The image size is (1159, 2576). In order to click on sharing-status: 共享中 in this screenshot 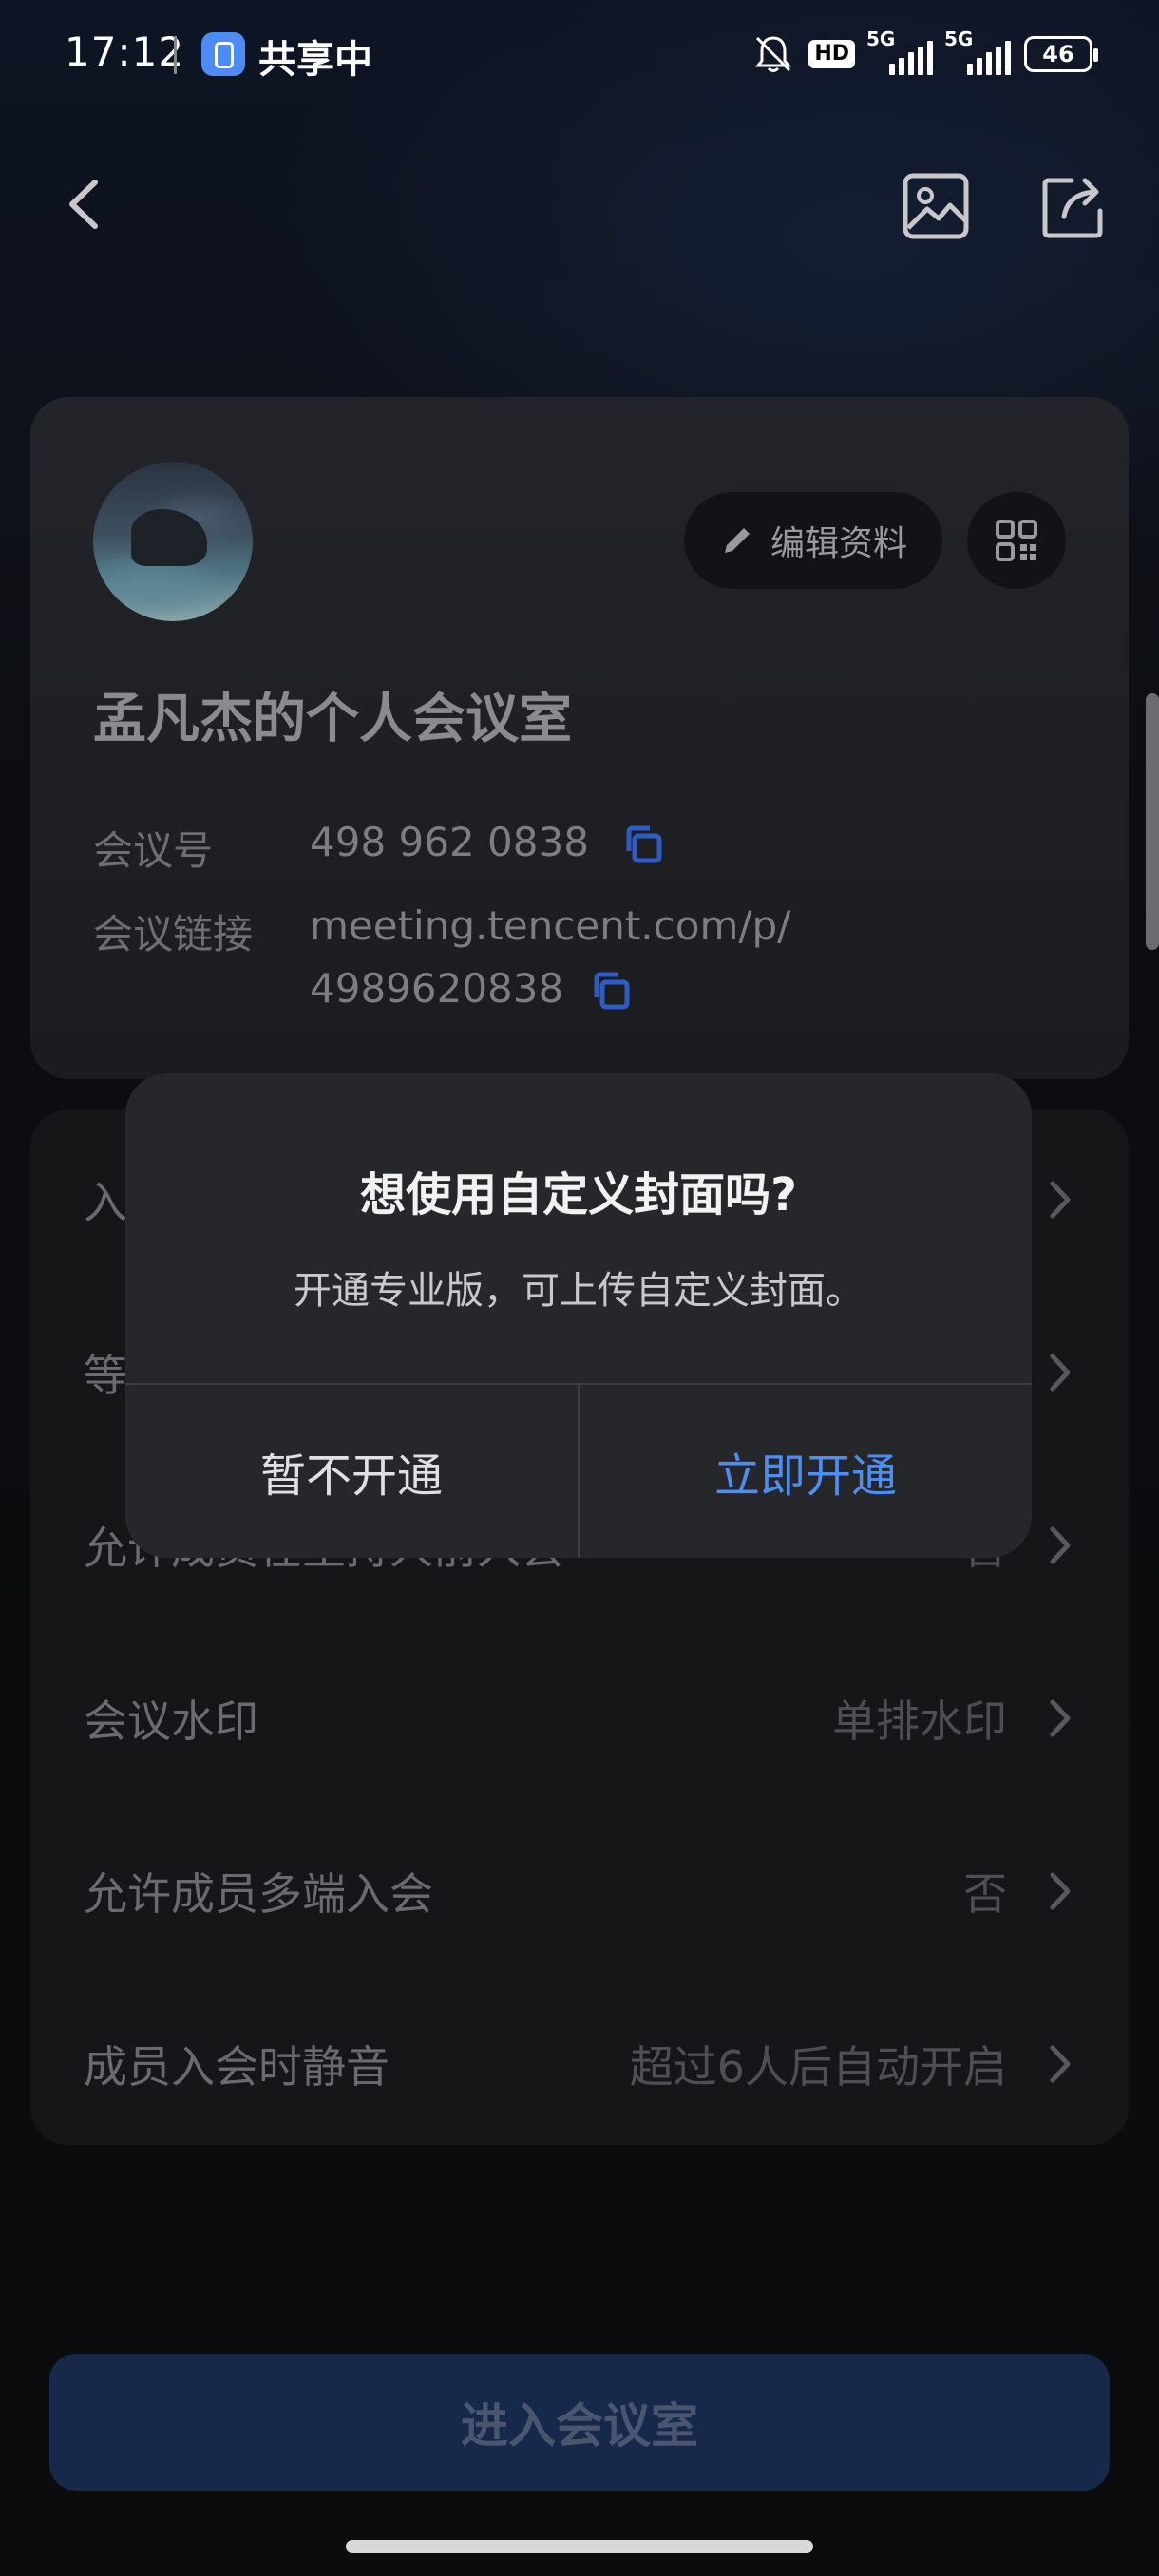, I will do `click(315, 60)`.